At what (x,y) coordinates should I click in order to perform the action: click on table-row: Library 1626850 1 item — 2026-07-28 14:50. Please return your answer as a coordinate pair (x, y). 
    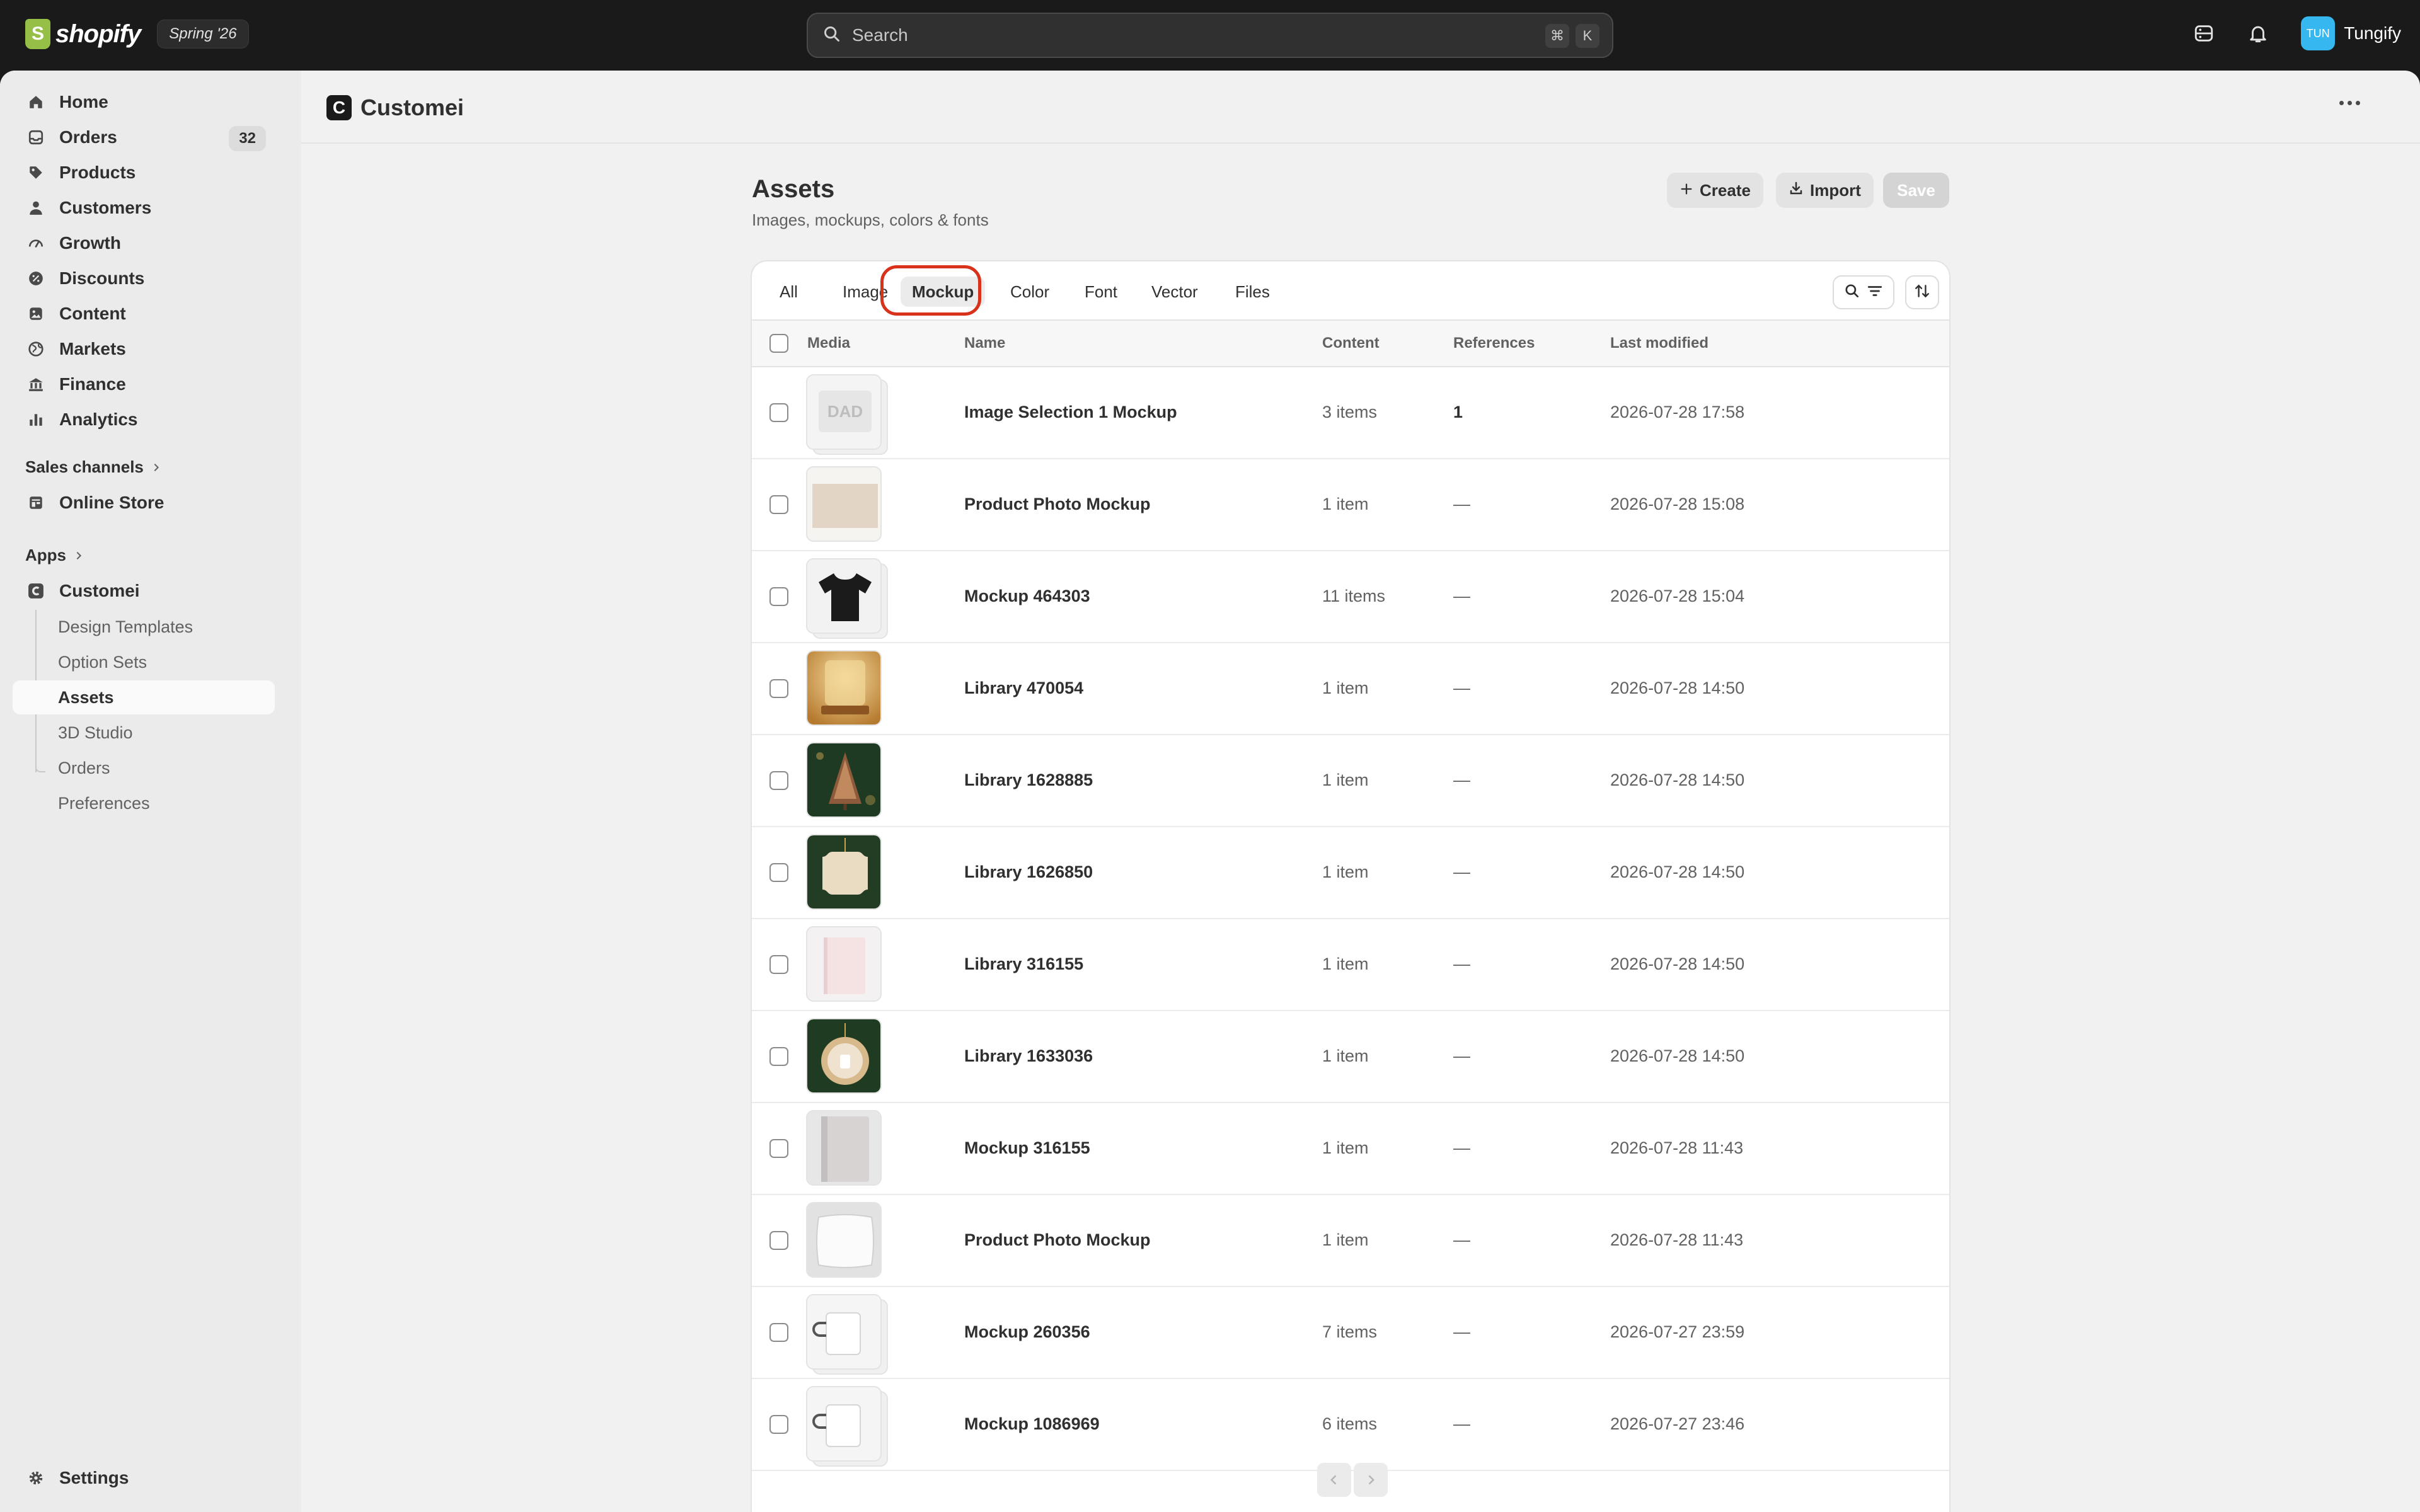
    Looking at the image, I should click on (1351, 873).